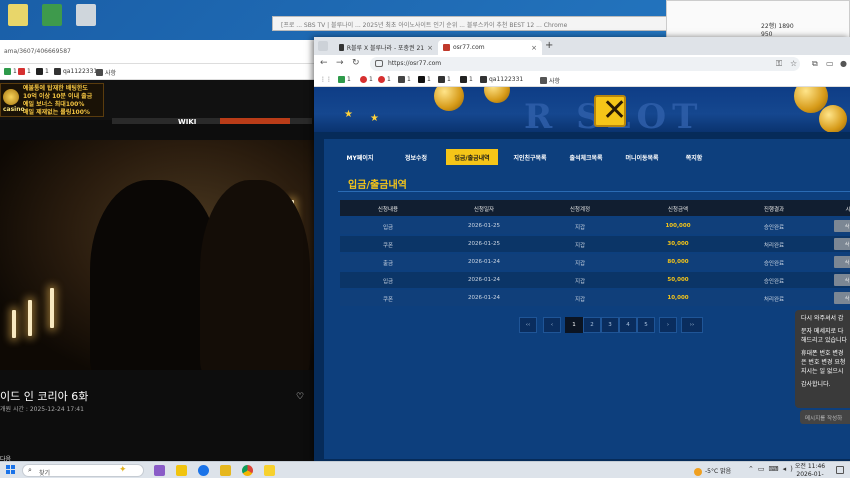  I want to click on file-explorer-icon, so click(225, 470).